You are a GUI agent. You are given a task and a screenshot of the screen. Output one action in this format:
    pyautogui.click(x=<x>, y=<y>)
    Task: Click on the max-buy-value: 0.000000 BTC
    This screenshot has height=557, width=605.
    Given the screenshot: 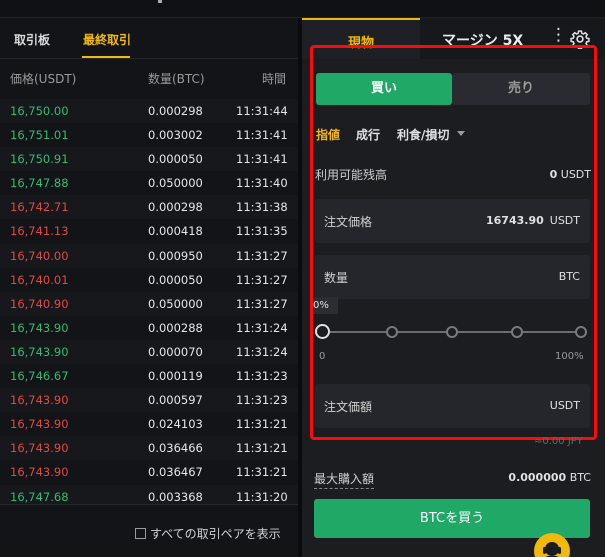 What is the action you would take?
    pyautogui.click(x=549, y=477)
    